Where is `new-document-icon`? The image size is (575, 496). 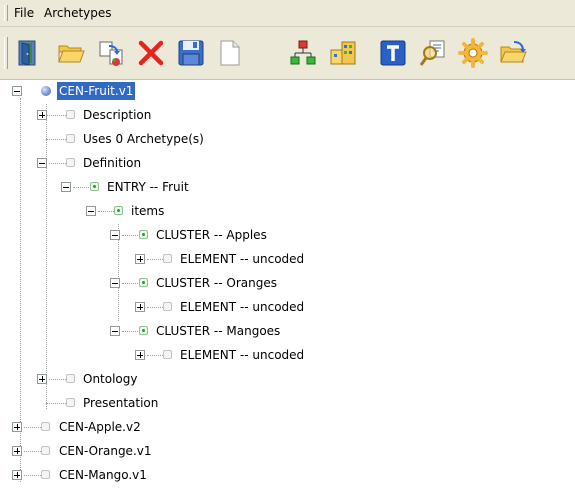
new-document-icon is located at coordinates (230, 53).